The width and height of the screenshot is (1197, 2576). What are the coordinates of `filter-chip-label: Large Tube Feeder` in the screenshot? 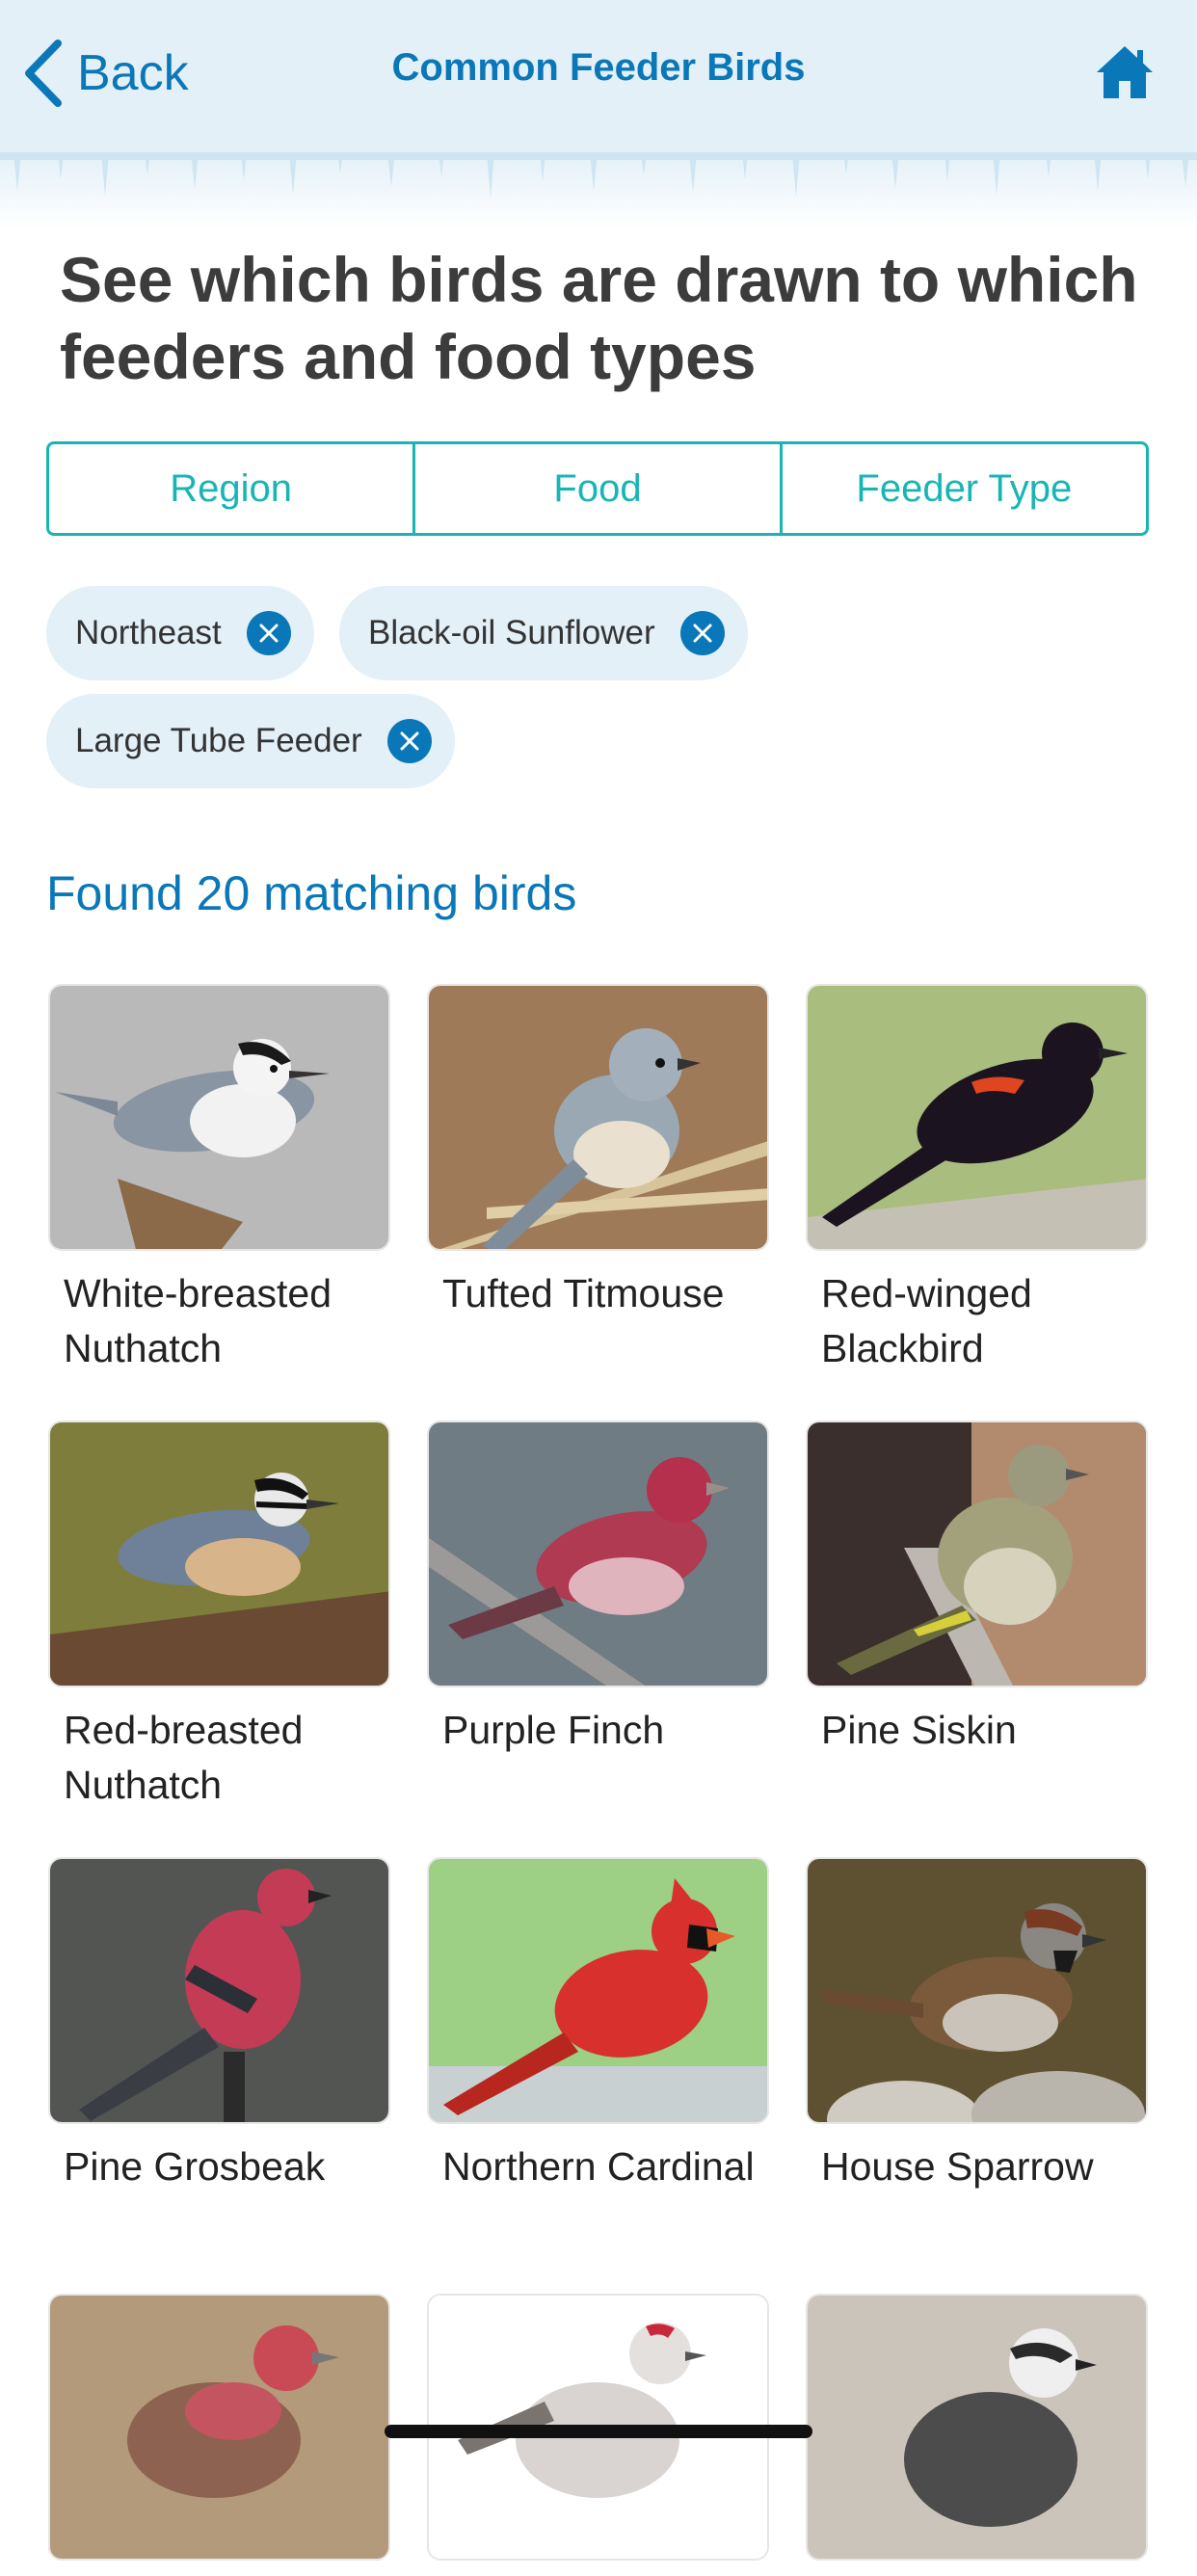 It's located at (218, 740).